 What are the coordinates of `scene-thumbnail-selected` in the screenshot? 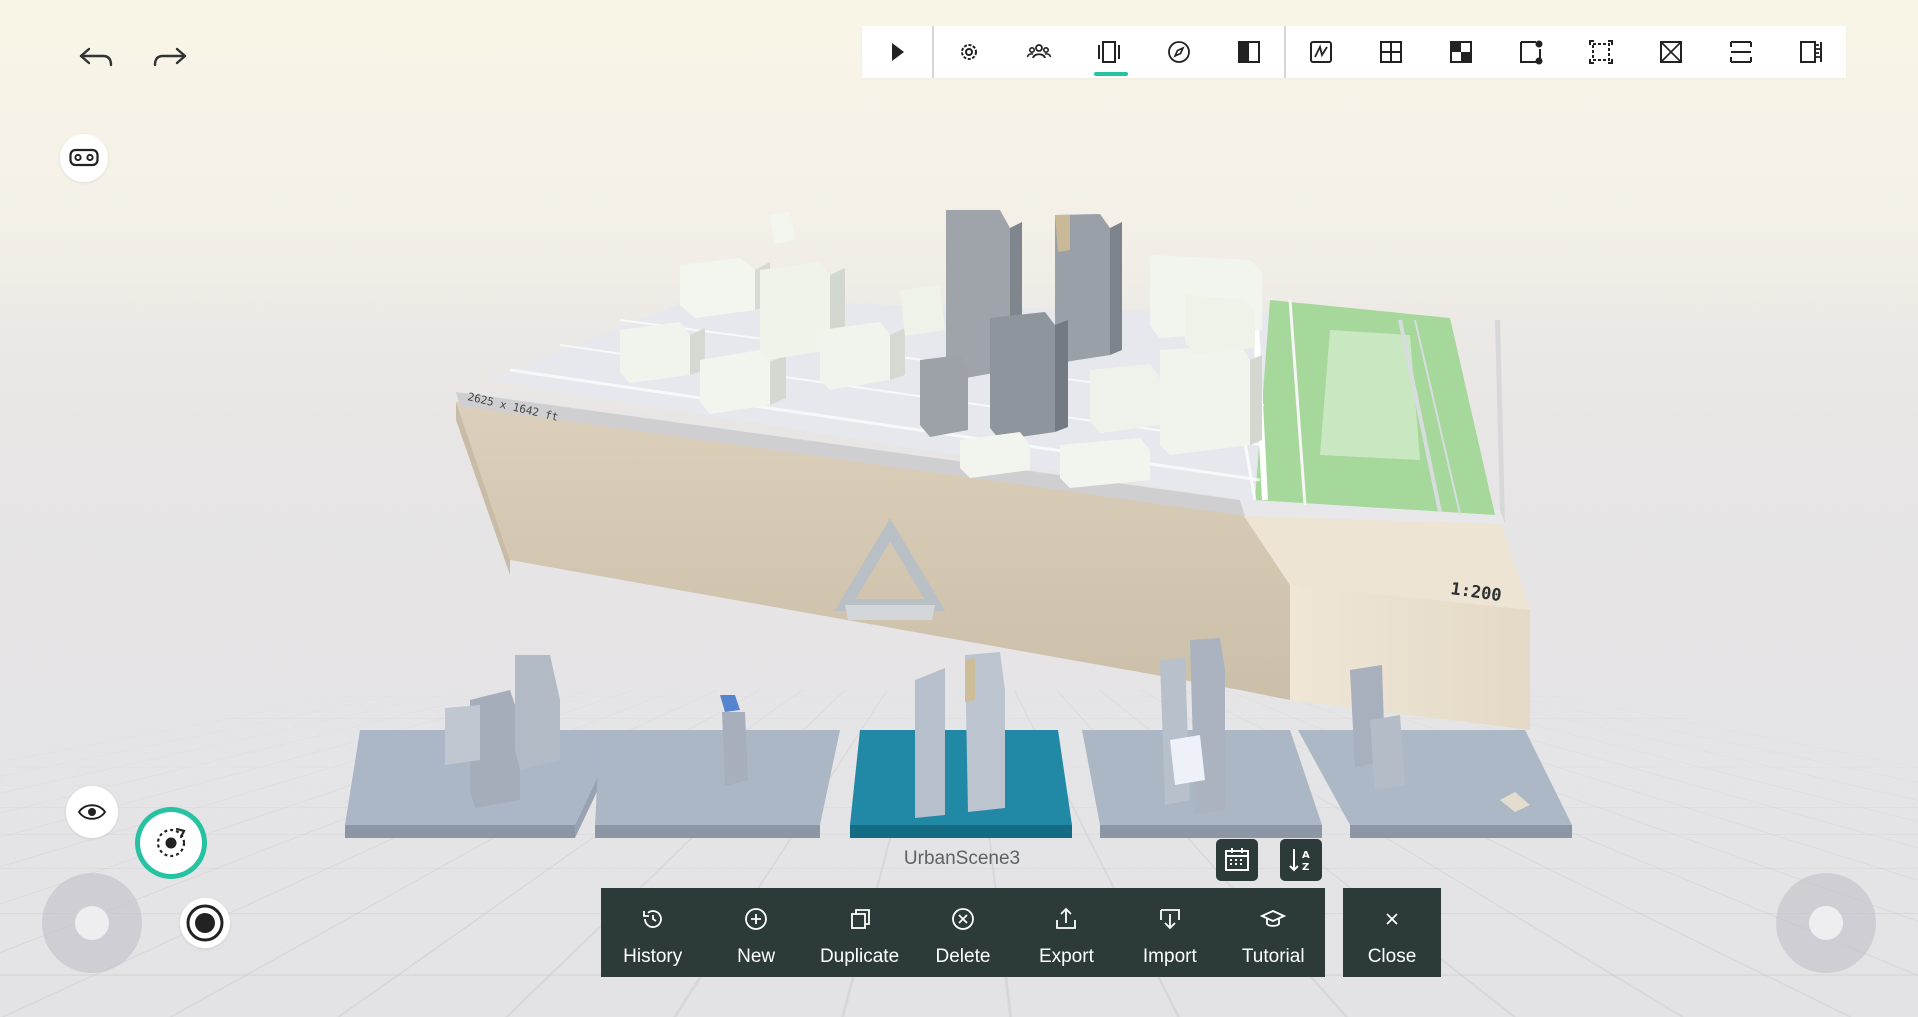 It's located at (961, 745).